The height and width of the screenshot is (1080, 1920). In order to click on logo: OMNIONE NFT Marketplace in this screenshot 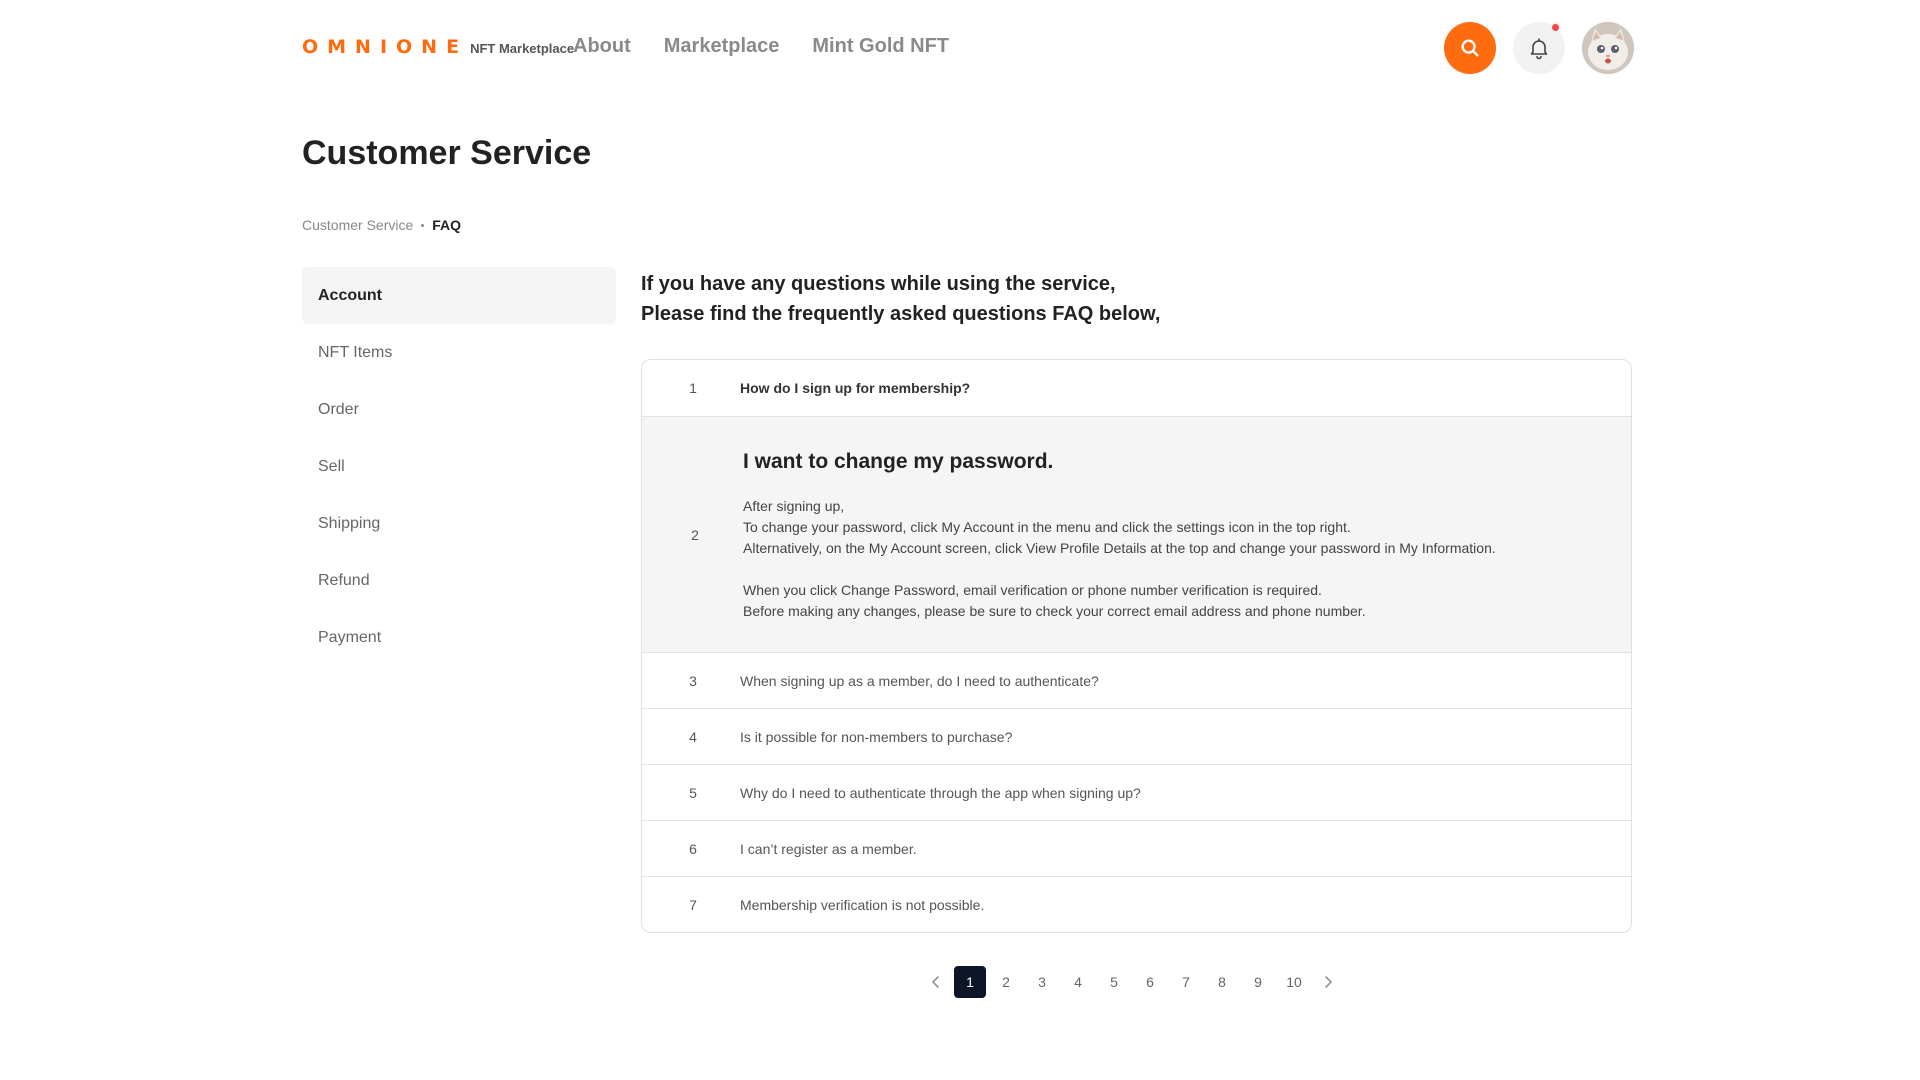, I will do `click(438, 47)`.